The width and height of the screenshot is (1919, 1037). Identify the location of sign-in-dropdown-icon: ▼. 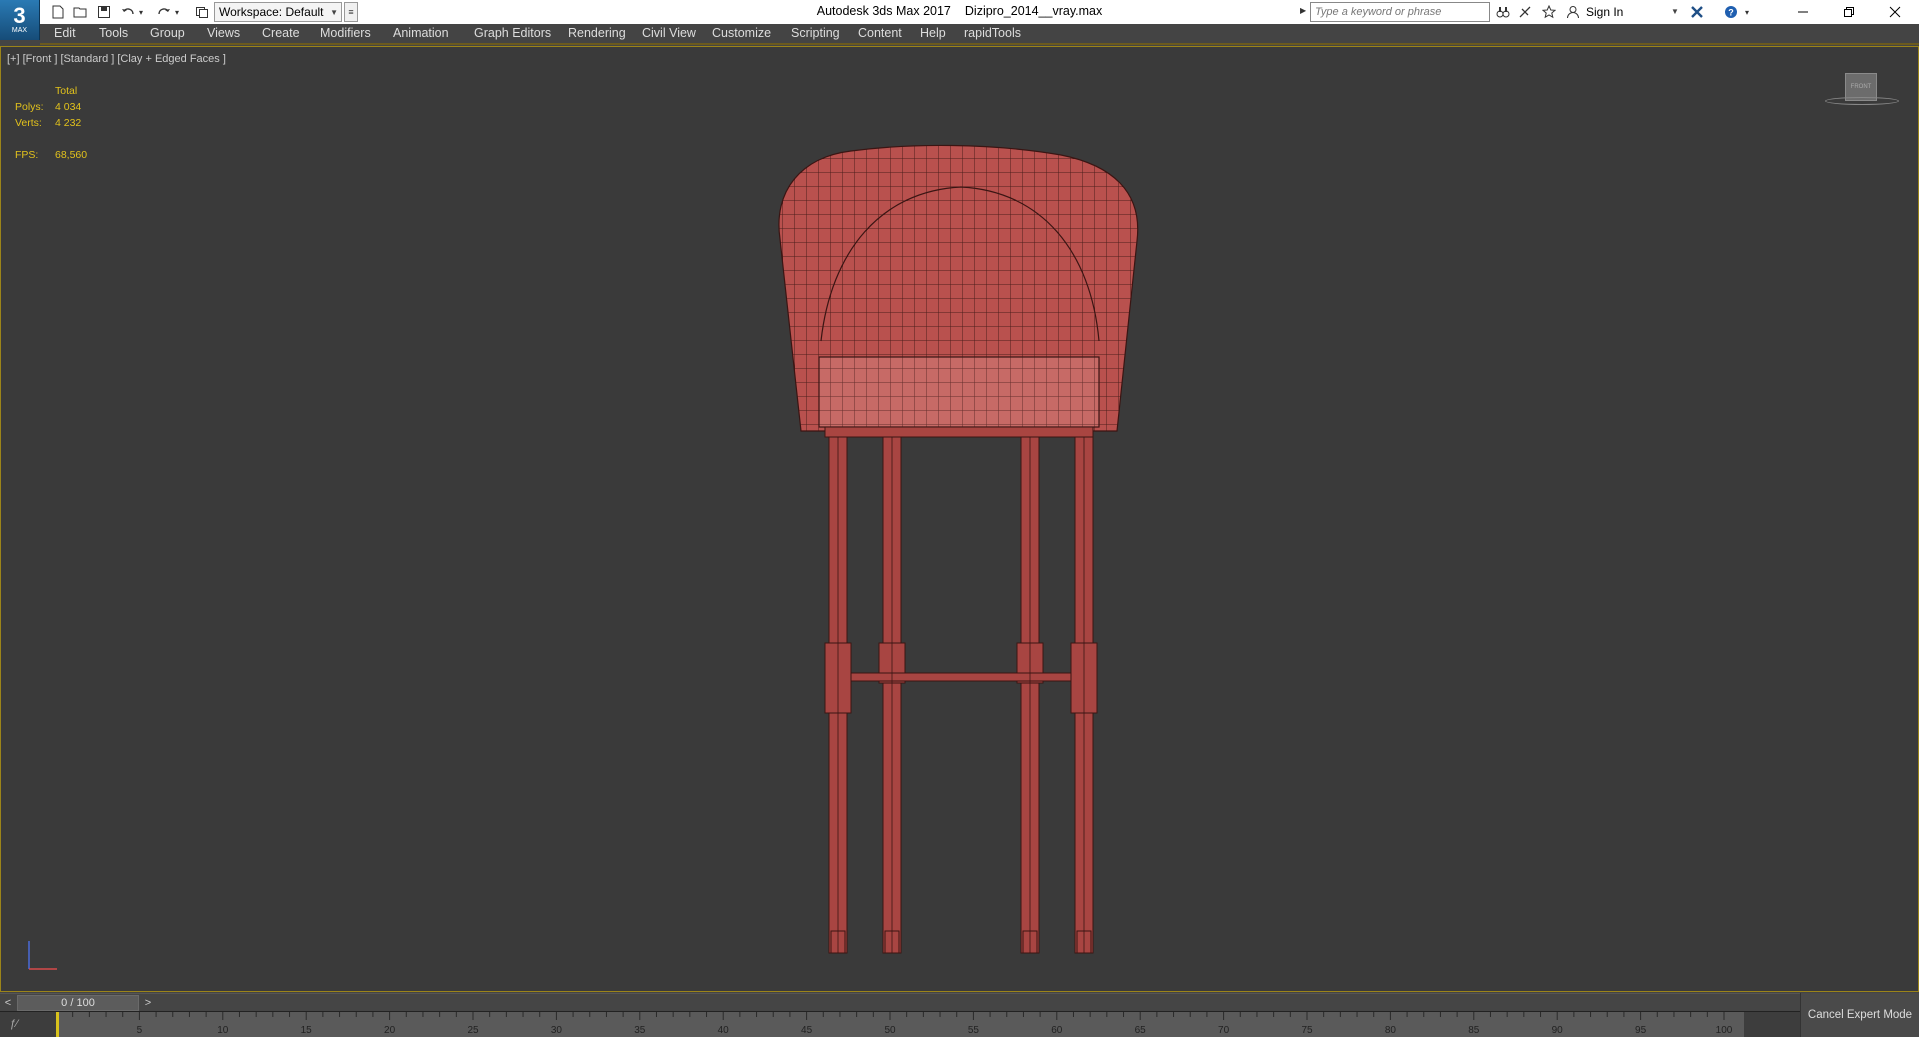
(1675, 11).